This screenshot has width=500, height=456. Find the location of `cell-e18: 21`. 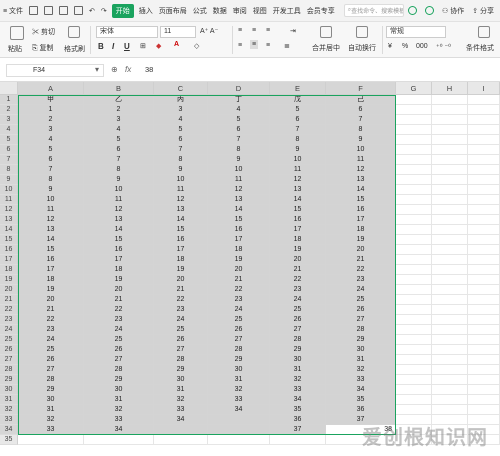

cell-e18: 21 is located at coordinates (298, 270).